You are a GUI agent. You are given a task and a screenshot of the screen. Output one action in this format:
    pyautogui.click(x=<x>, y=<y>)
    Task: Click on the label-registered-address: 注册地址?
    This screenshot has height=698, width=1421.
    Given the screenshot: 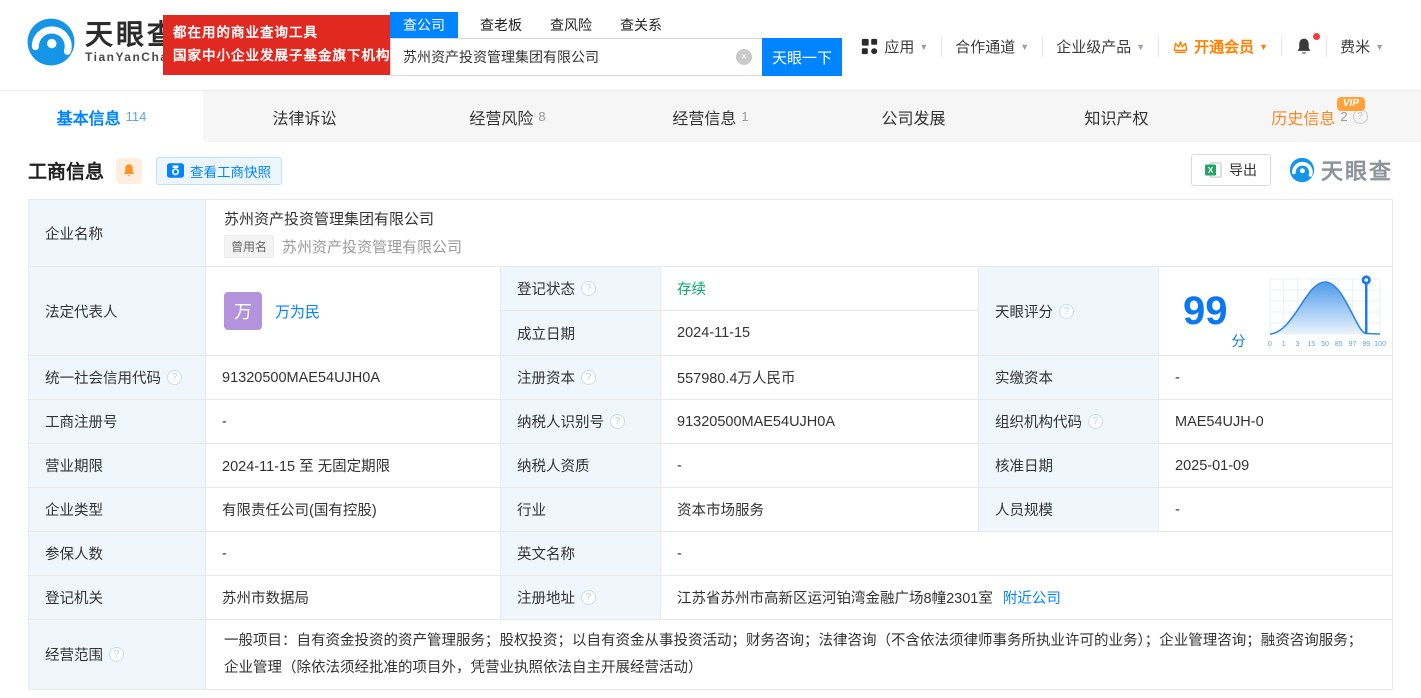 What is the action you would take?
    pyautogui.click(x=581, y=598)
    